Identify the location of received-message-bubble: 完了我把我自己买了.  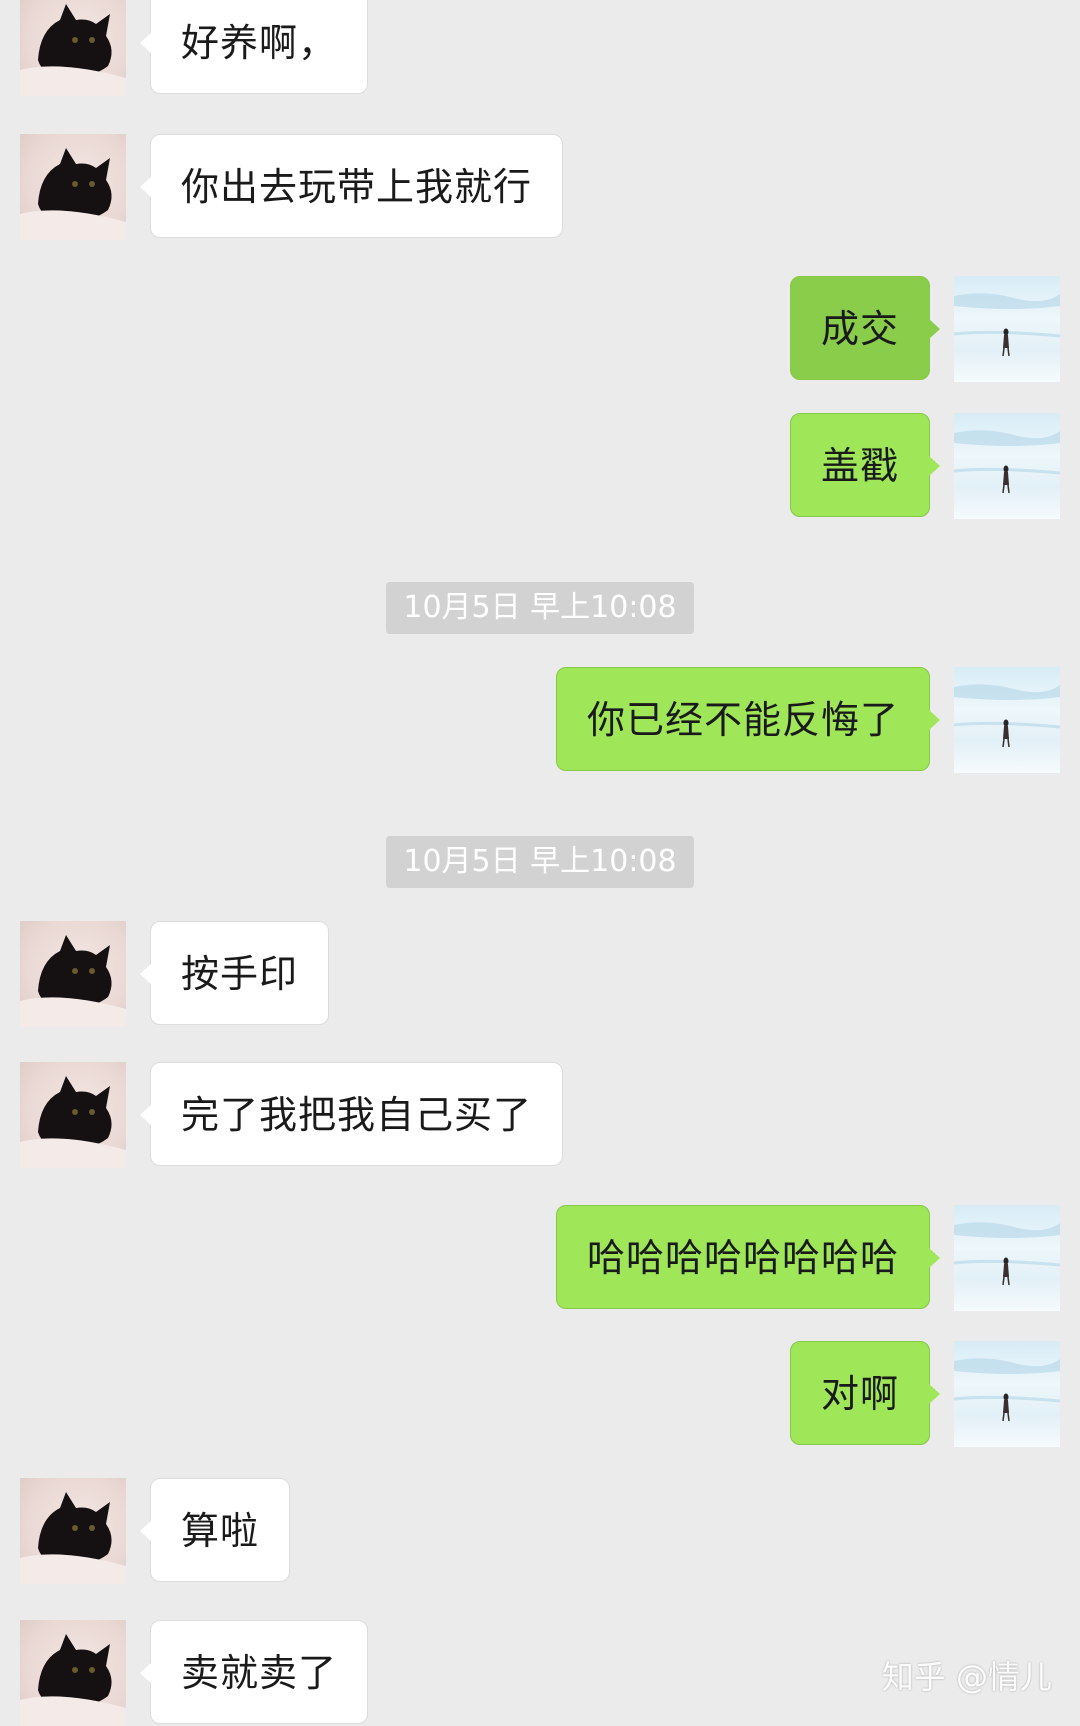
(351, 1114).